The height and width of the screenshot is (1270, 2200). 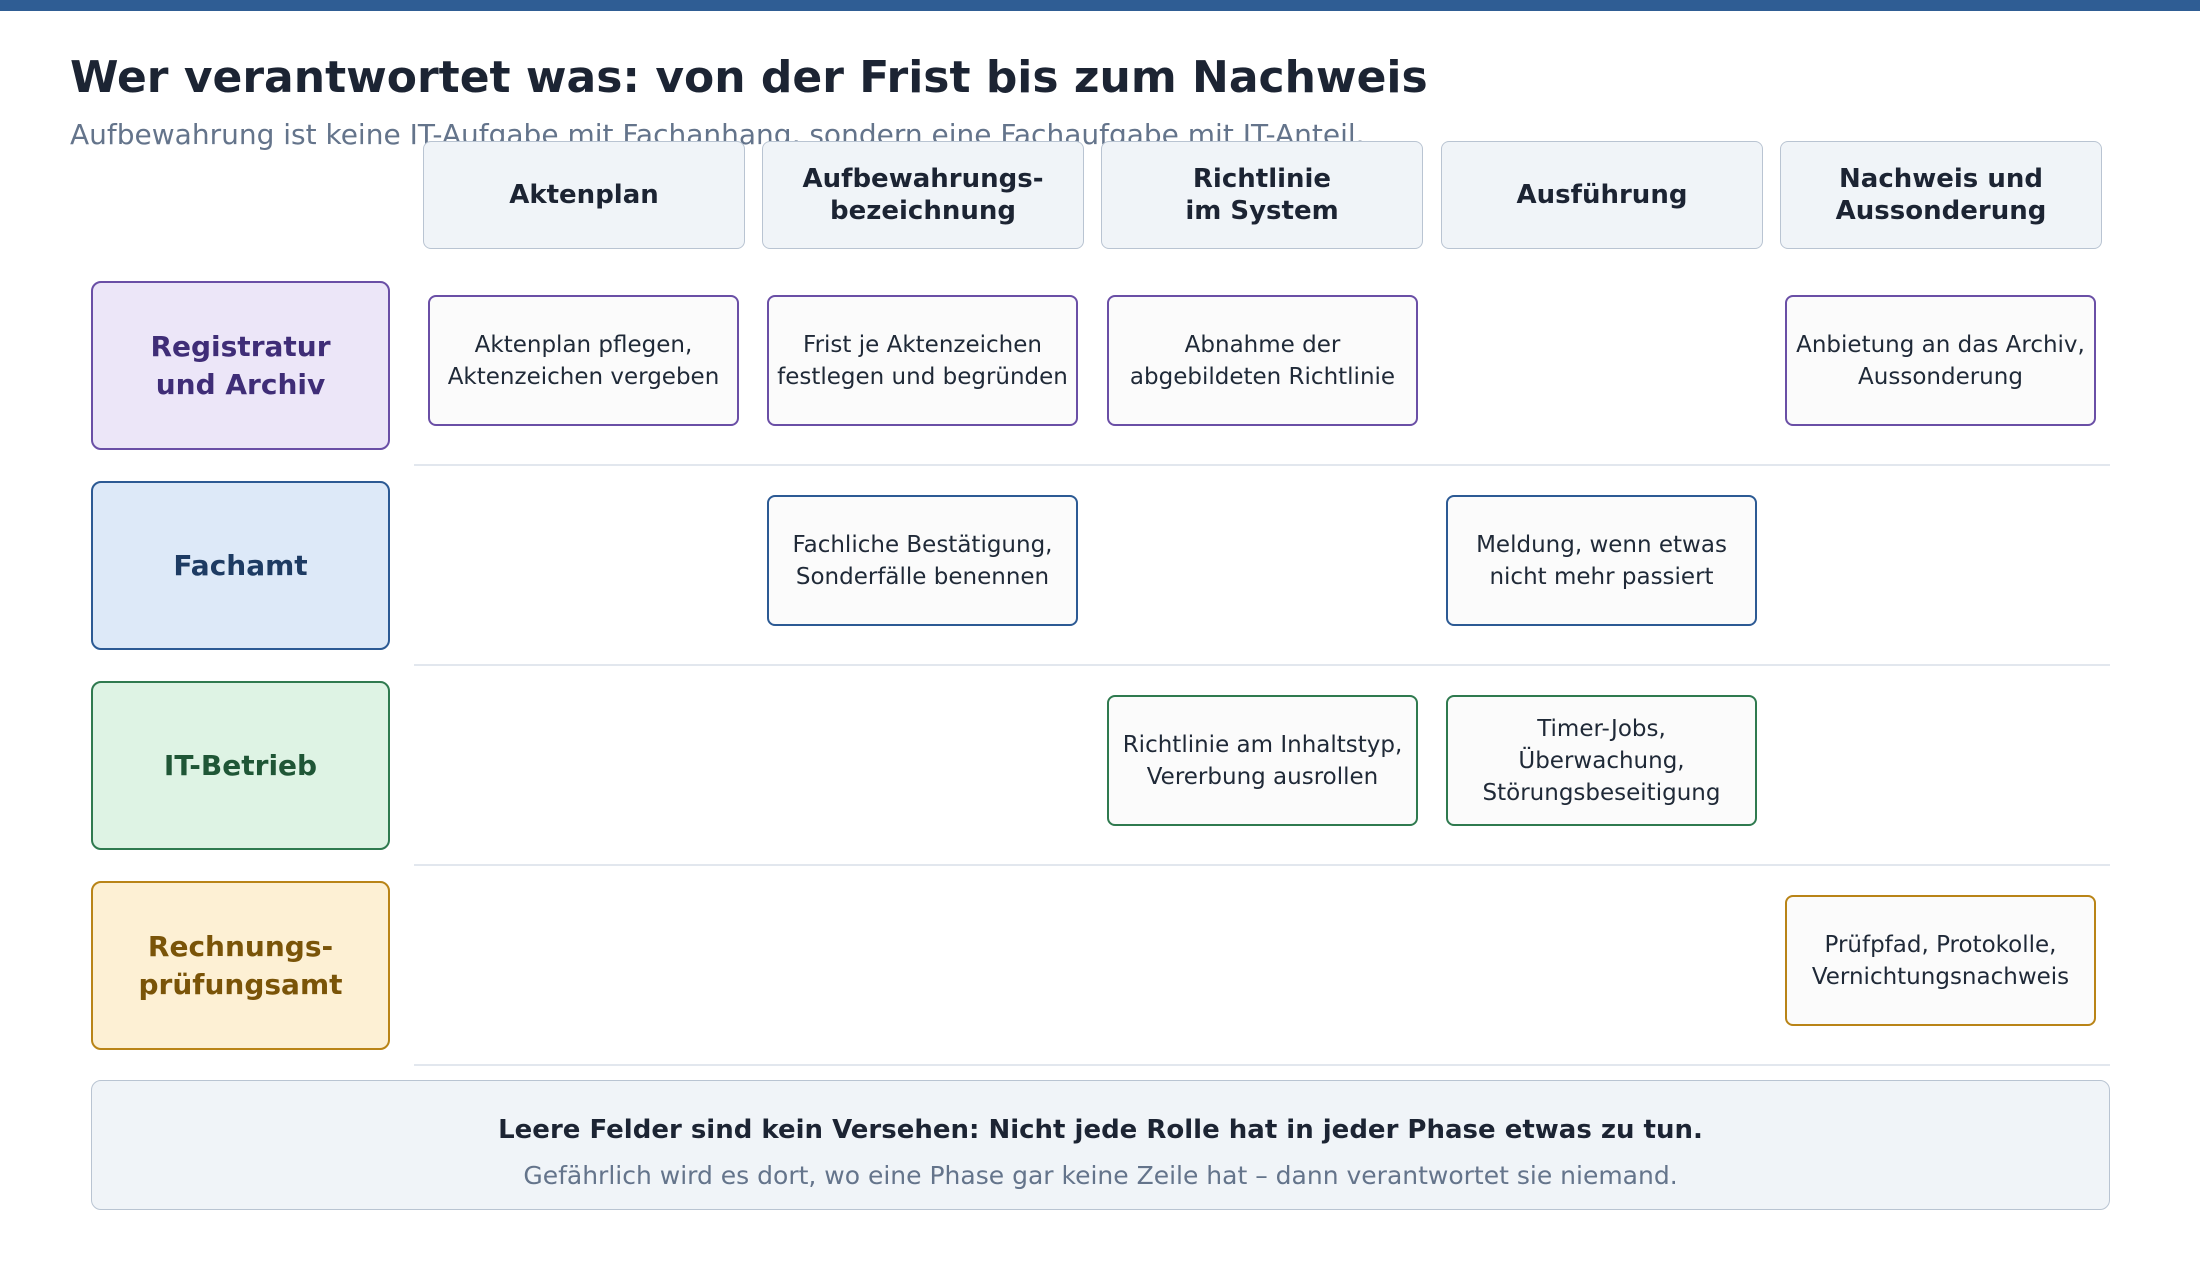 What do you see at coordinates (240, 765) in the screenshot?
I see `role-it-betrieb: IT-Betrieb` at bounding box center [240, 765].